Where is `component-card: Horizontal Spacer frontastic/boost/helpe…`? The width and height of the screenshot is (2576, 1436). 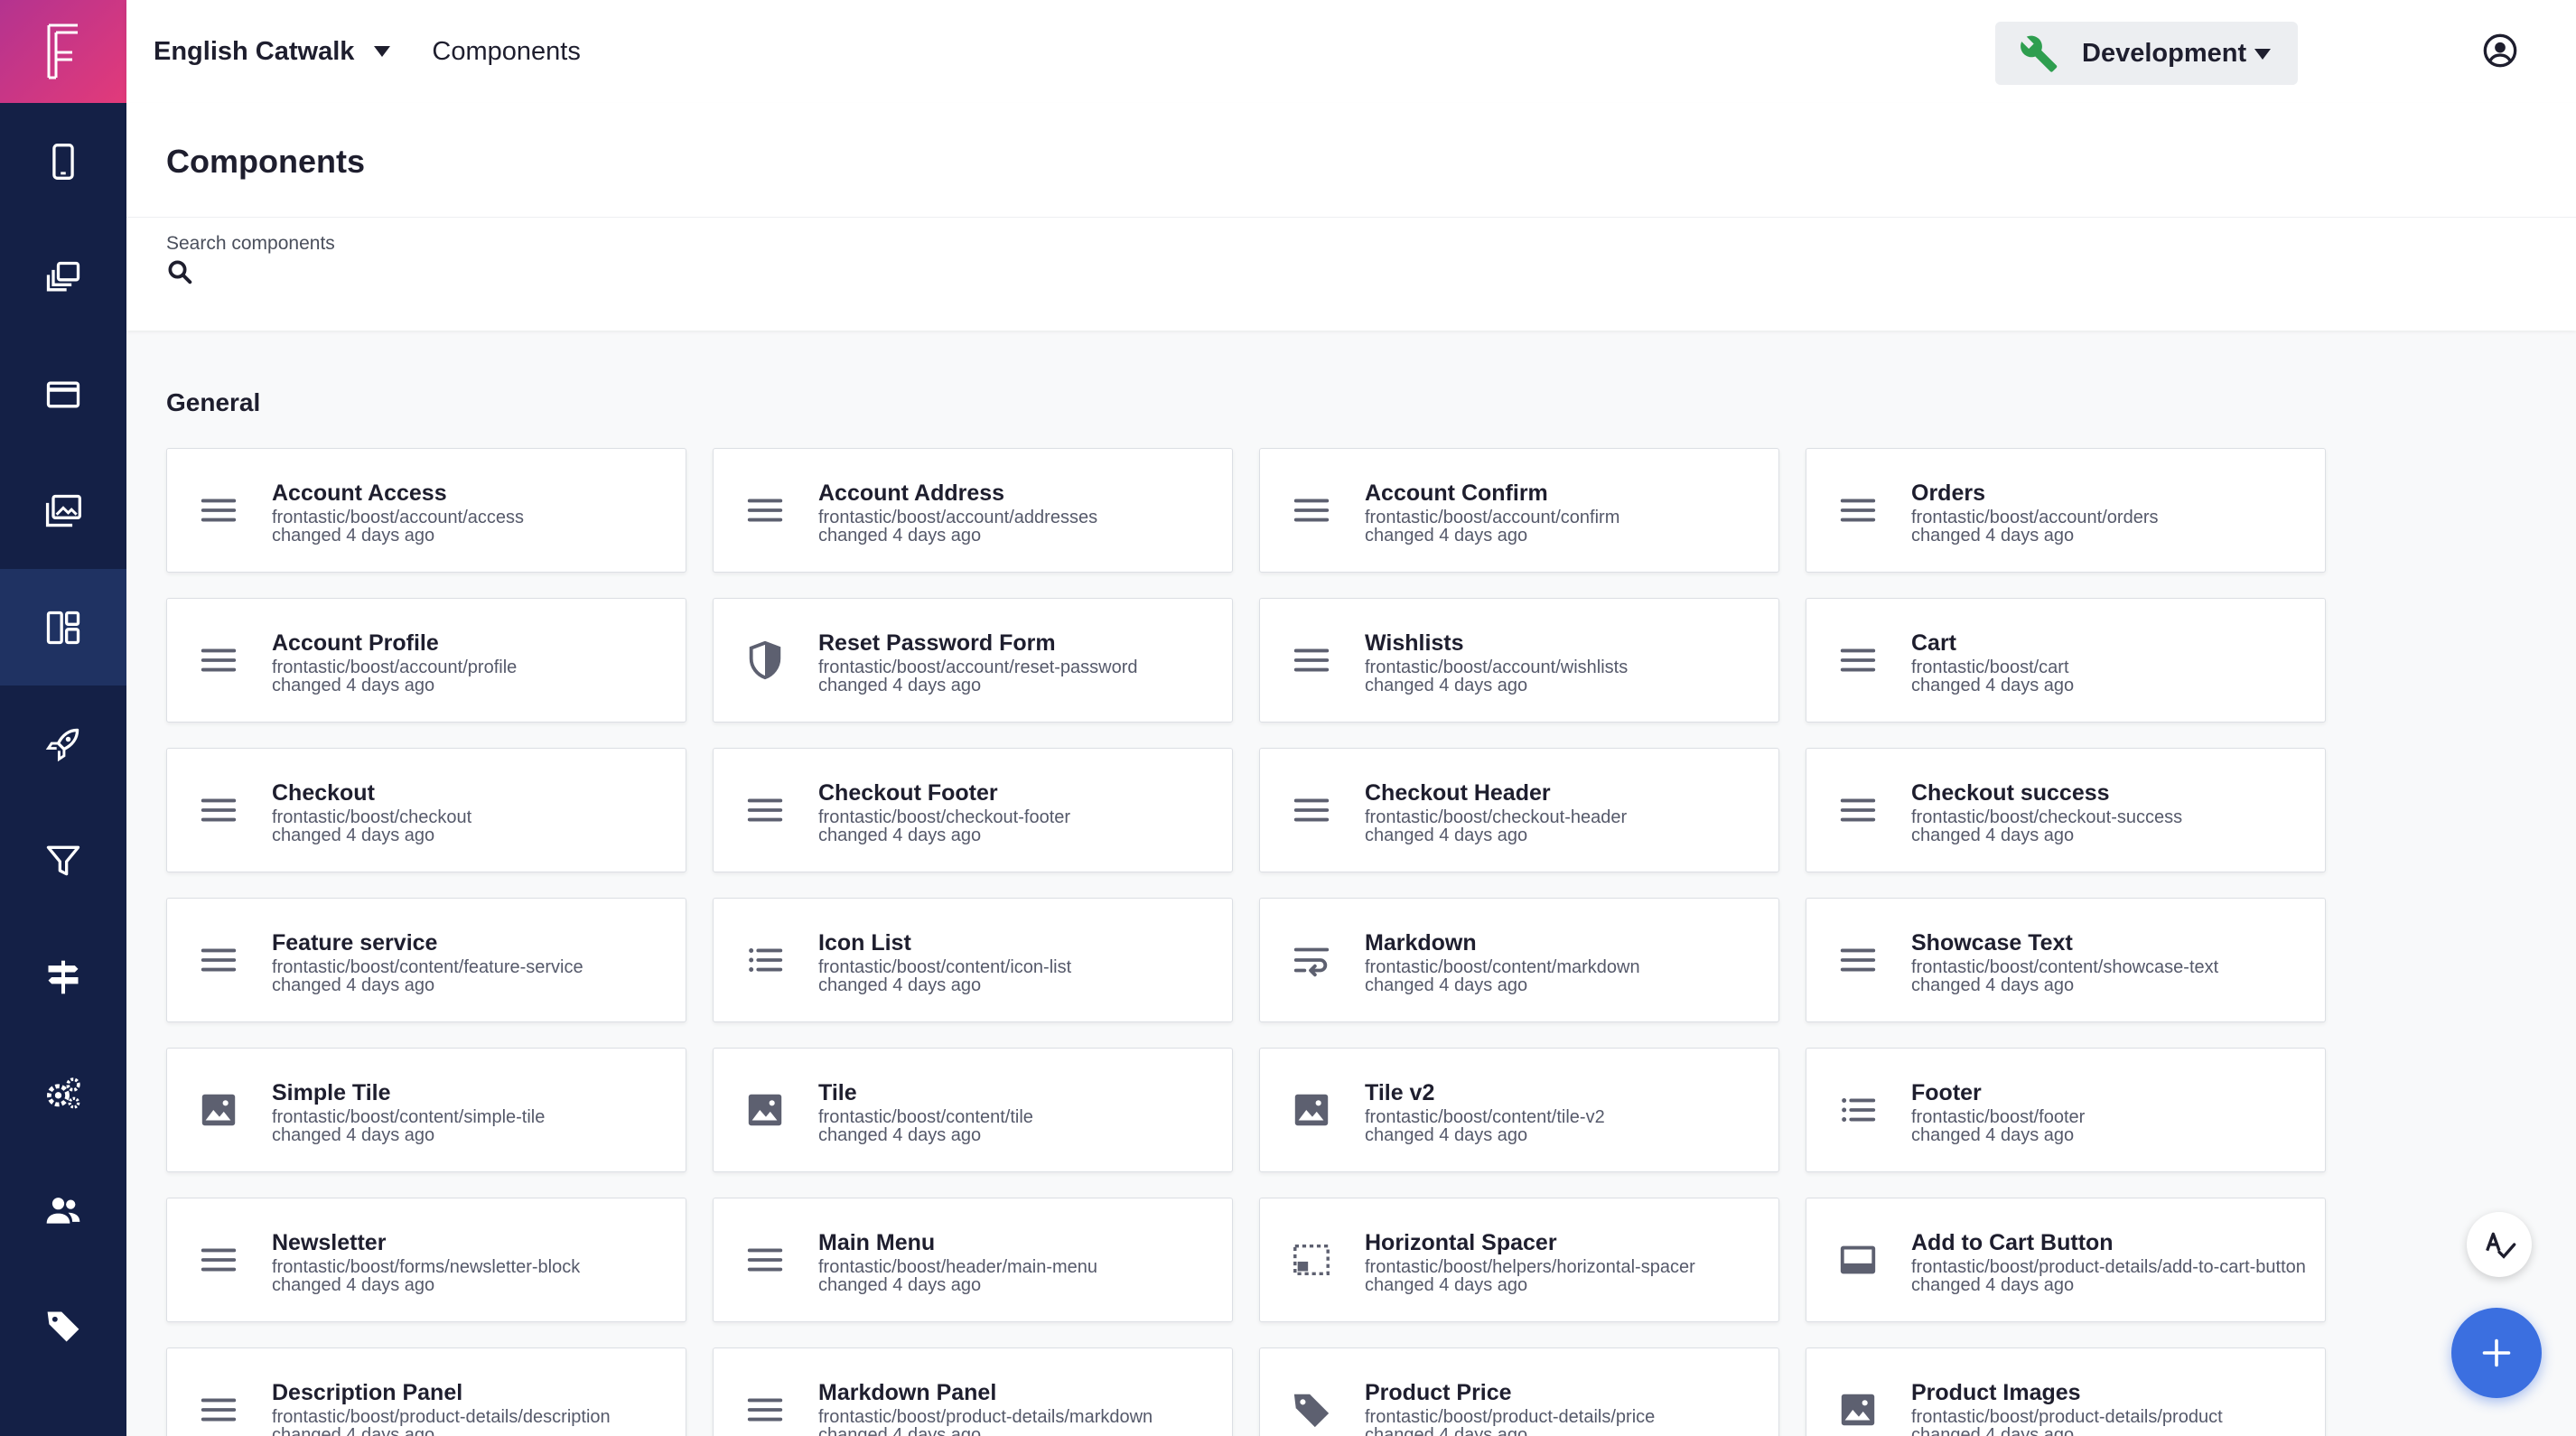 component-card: Horizontal Spacer frontastic/boost/helpe… is located at coordinates (1519, 1260).